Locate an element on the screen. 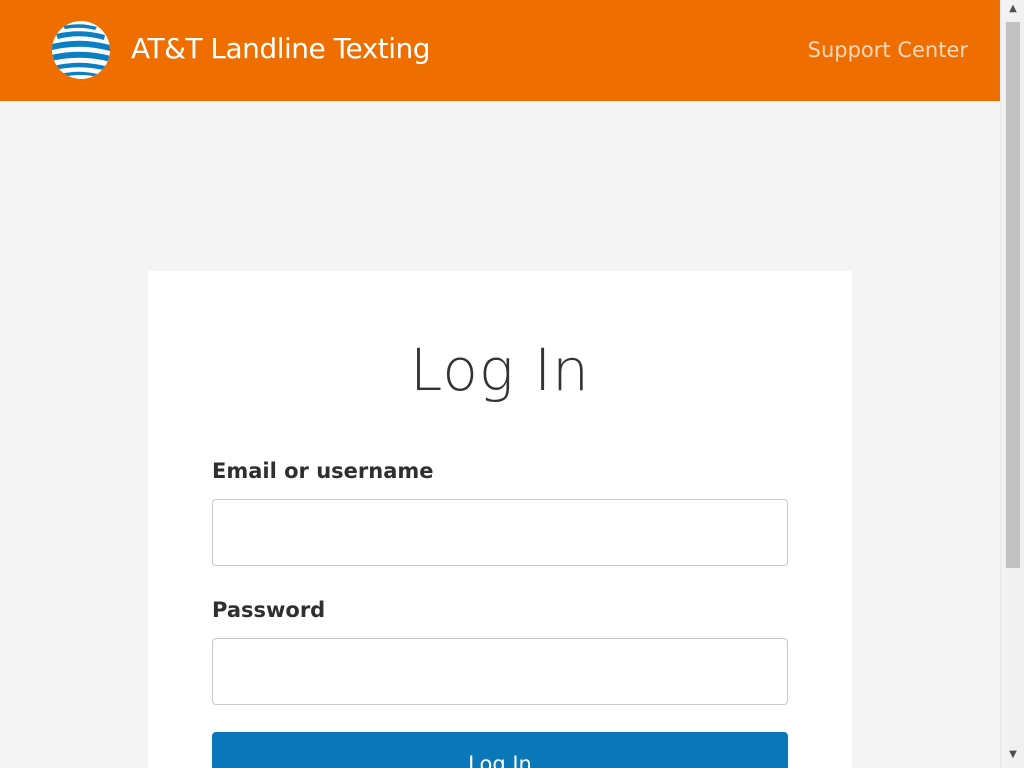 This screenshot has width=1024, height=768. password-label: Password is located at coordinates (269, 610).